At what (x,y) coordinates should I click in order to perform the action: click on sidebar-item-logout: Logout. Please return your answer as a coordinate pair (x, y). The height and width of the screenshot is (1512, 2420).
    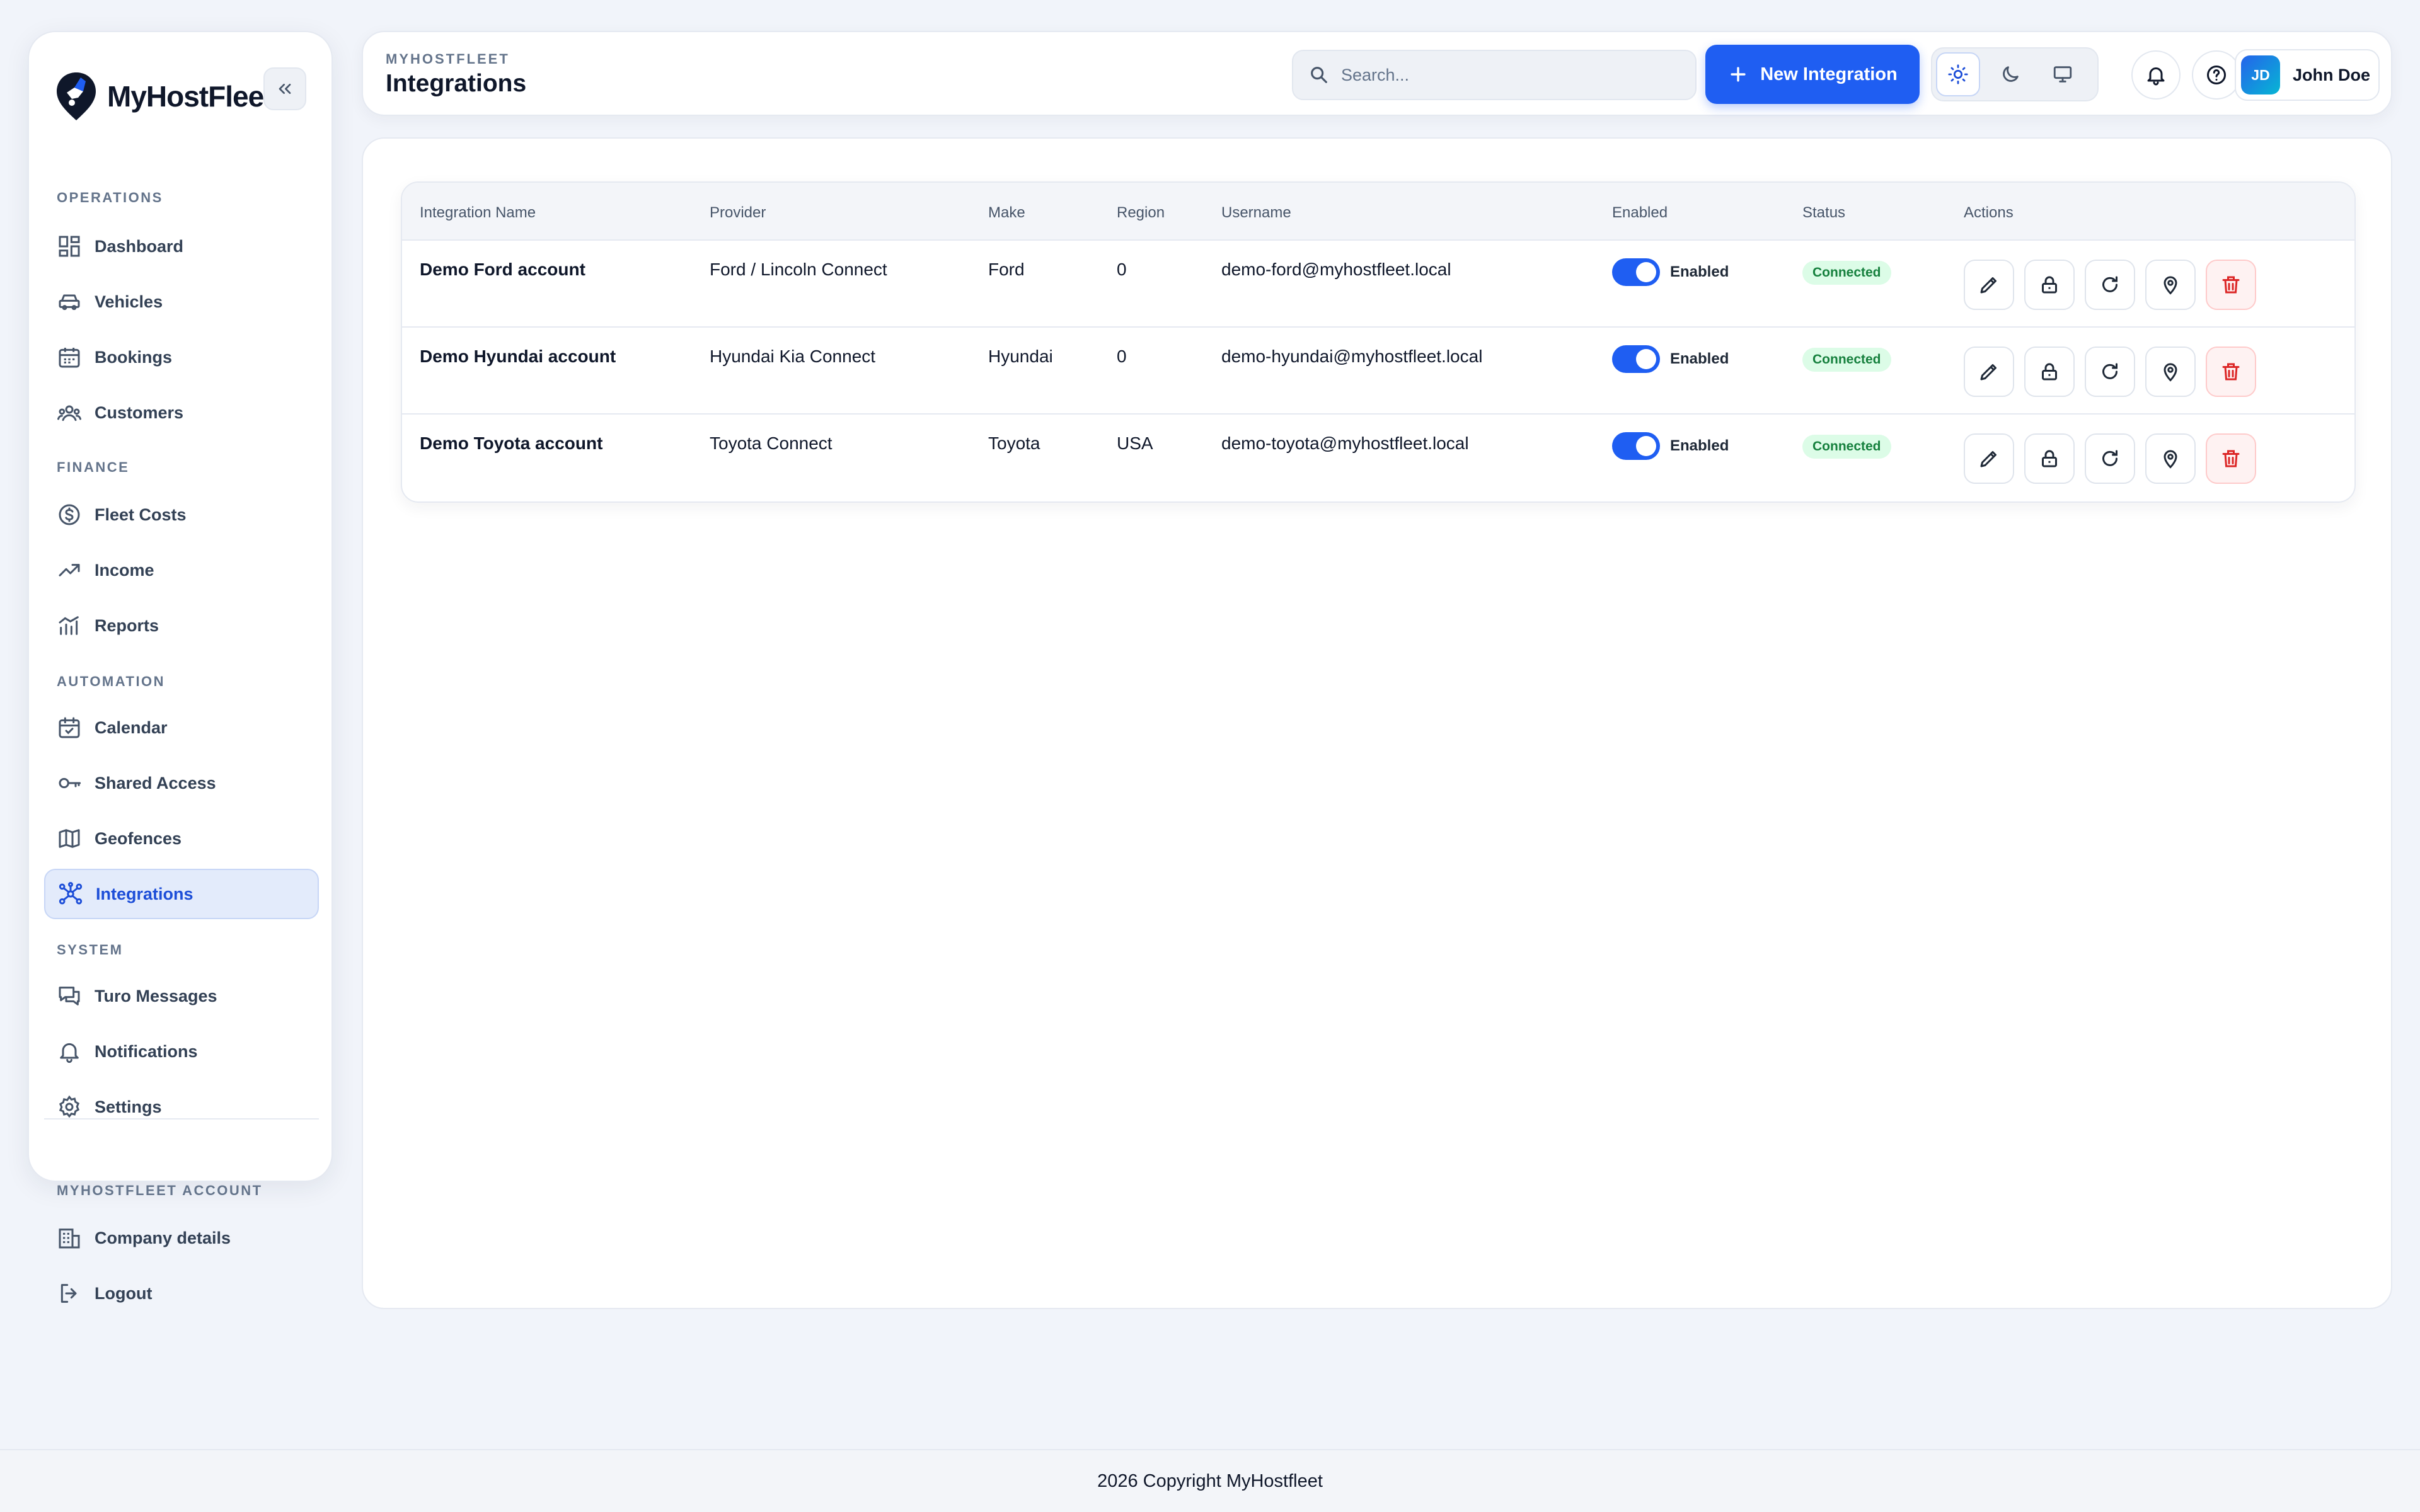
    Looking at the image, I should click on (181, 1293).